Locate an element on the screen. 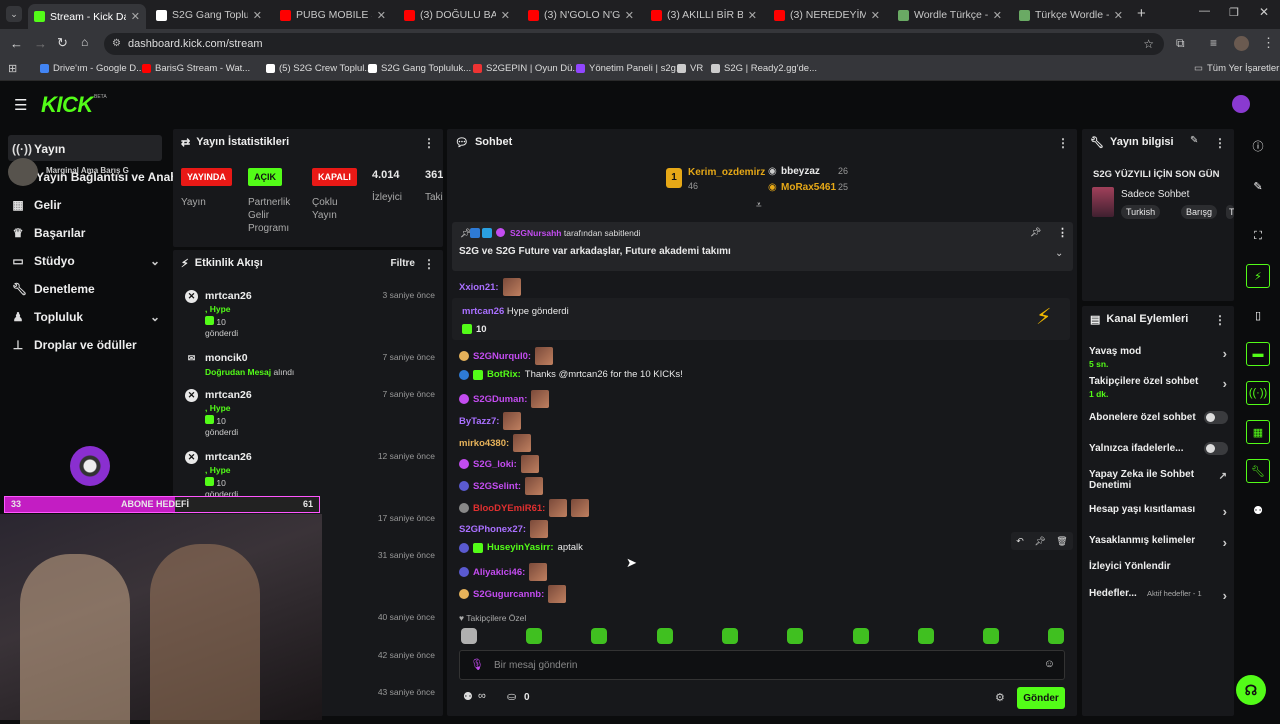 Image resolution: width=1280 pixels, height=724 pixels. chat-username: BlooDYEmiR61: is located at coordinates (509, 508).